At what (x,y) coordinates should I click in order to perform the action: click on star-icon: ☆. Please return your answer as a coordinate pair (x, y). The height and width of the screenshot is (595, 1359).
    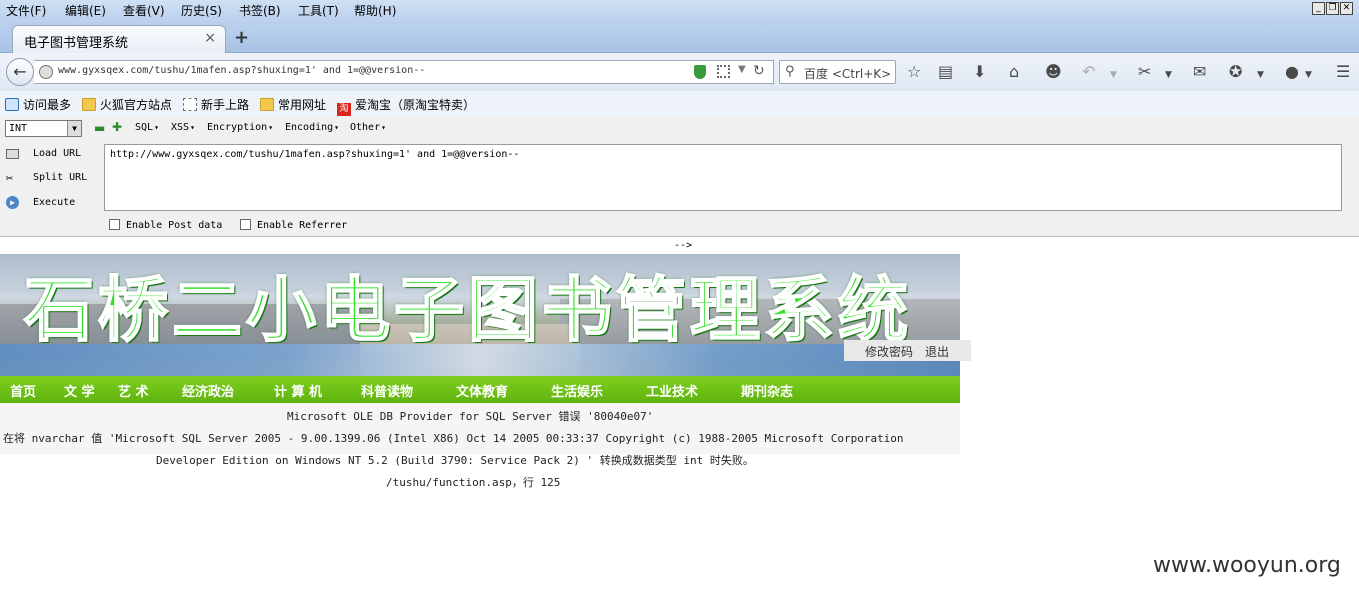
    Looking at the image, I should click on (914, 72).